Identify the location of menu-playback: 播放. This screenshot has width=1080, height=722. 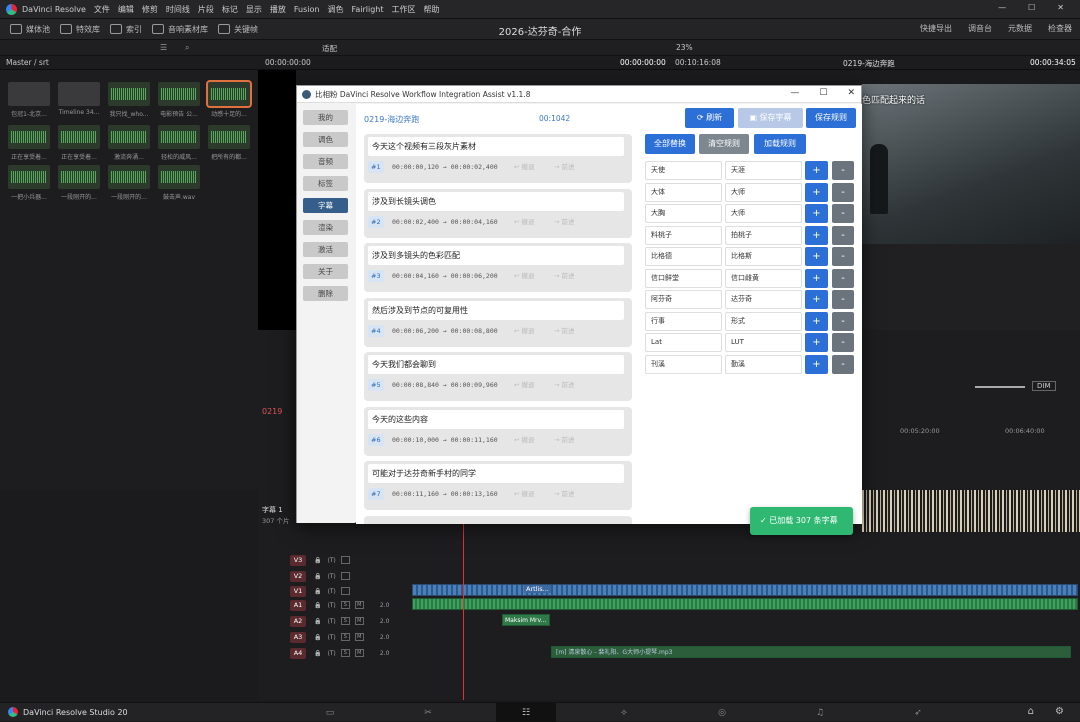
(278, 9).